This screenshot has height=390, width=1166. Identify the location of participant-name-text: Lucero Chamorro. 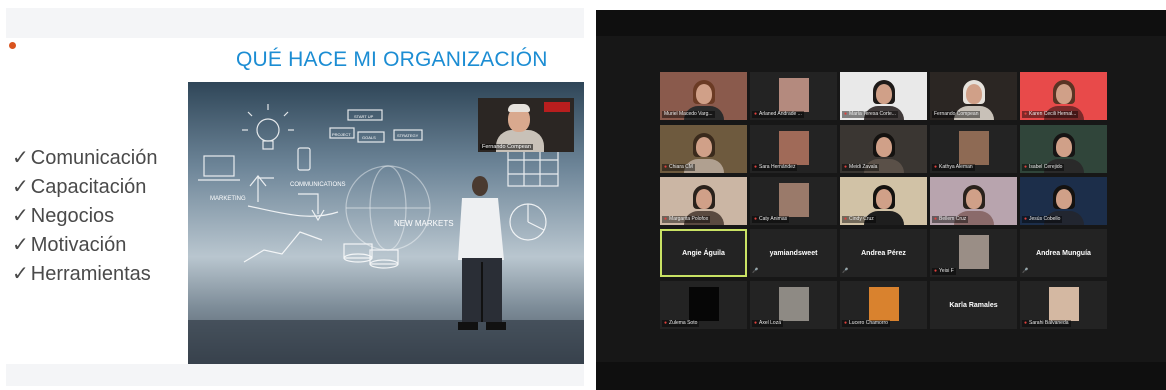
(868, 323).